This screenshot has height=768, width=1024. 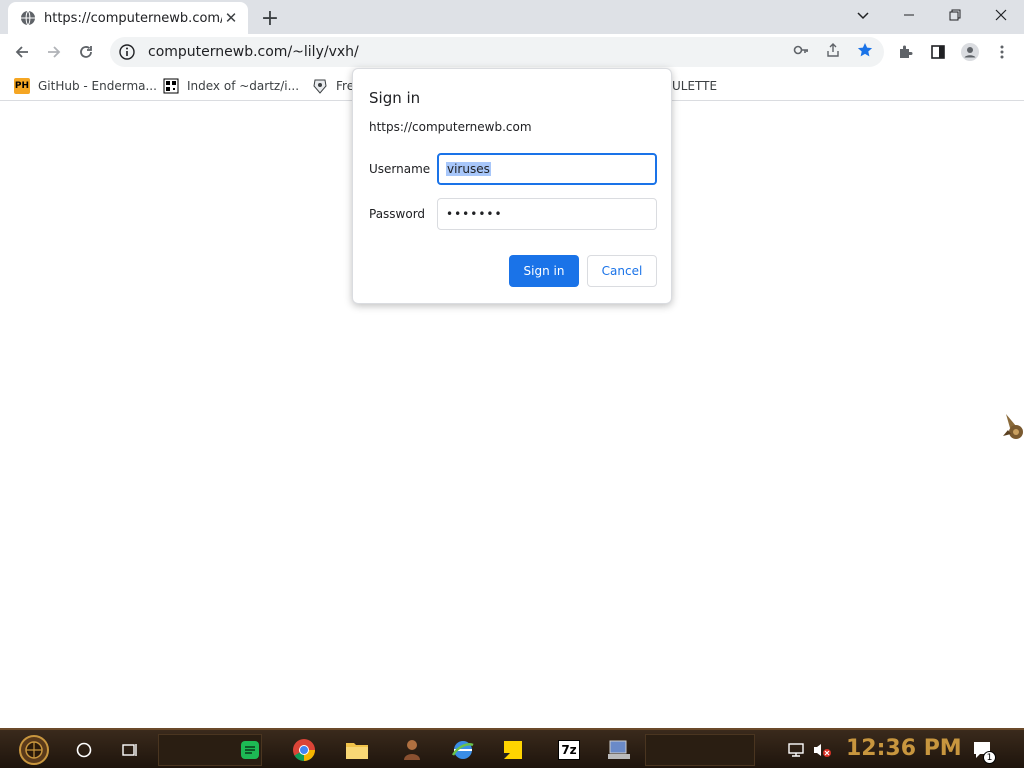 What do you see at coordinates (544, 271) in the screenshot?
I see `sign-in-button: Sign in` at bounding box center [544, 271].